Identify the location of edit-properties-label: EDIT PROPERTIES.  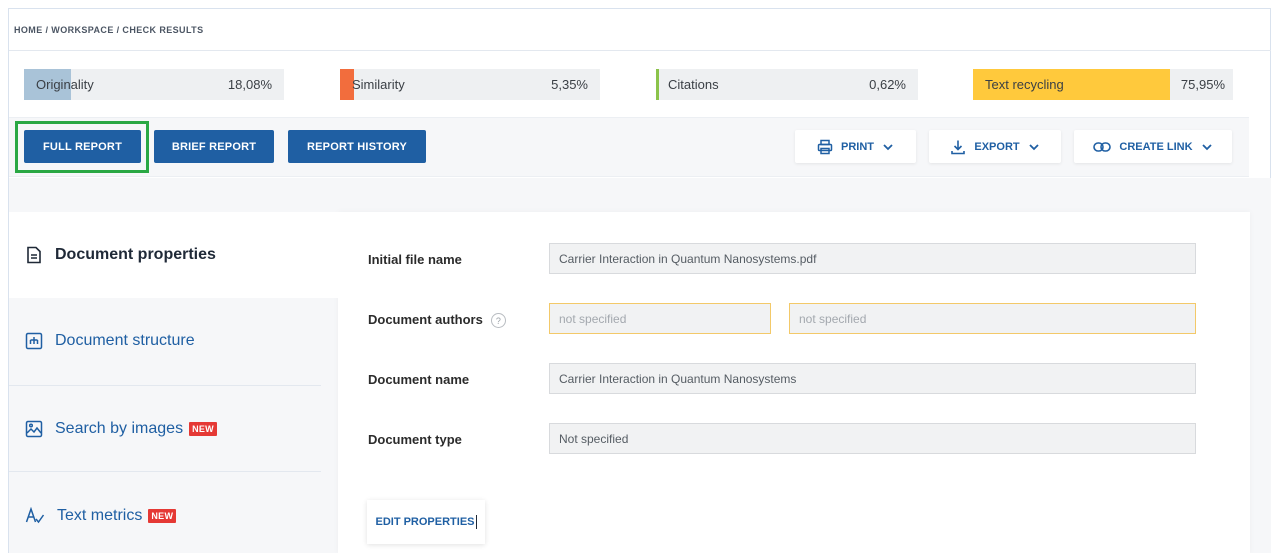
(425, 522).